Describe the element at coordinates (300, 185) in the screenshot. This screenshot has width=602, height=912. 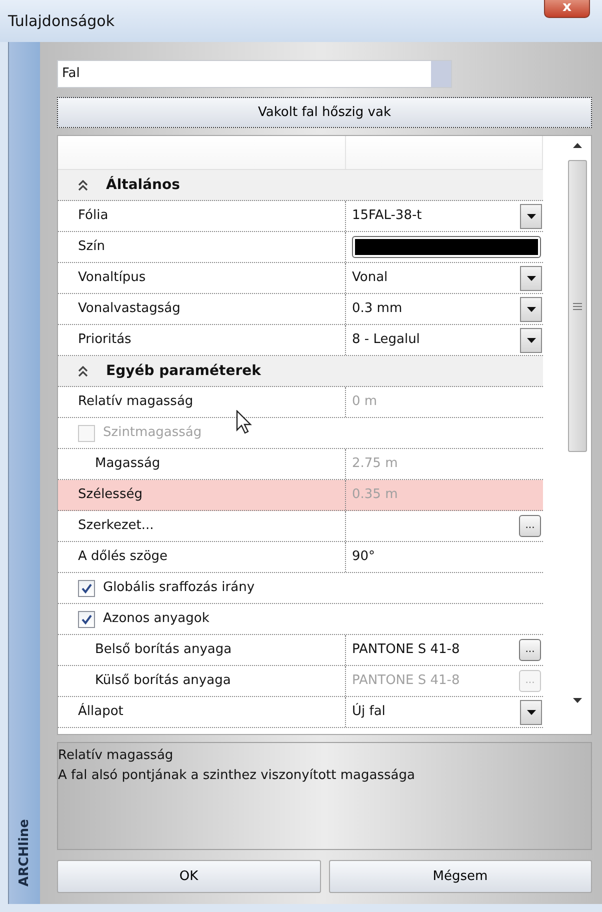
I see `section-header: Általános` at that location.